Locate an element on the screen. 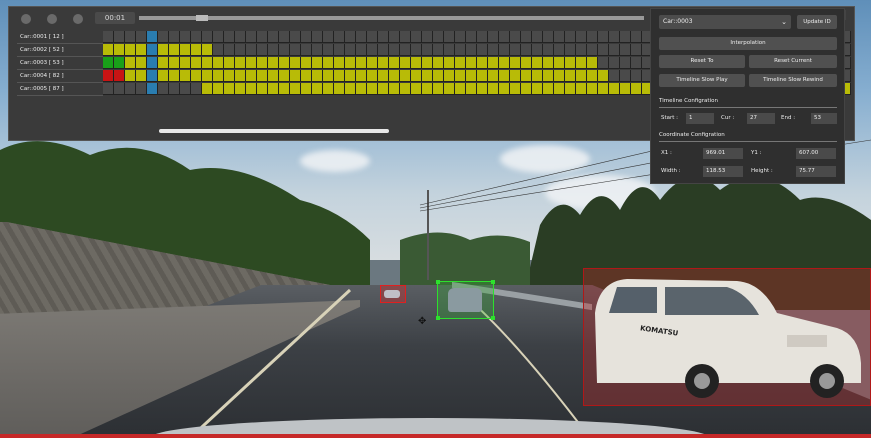  timeline-slow-play-button: Timeline Slow Play is located at coordinates (702, 80).